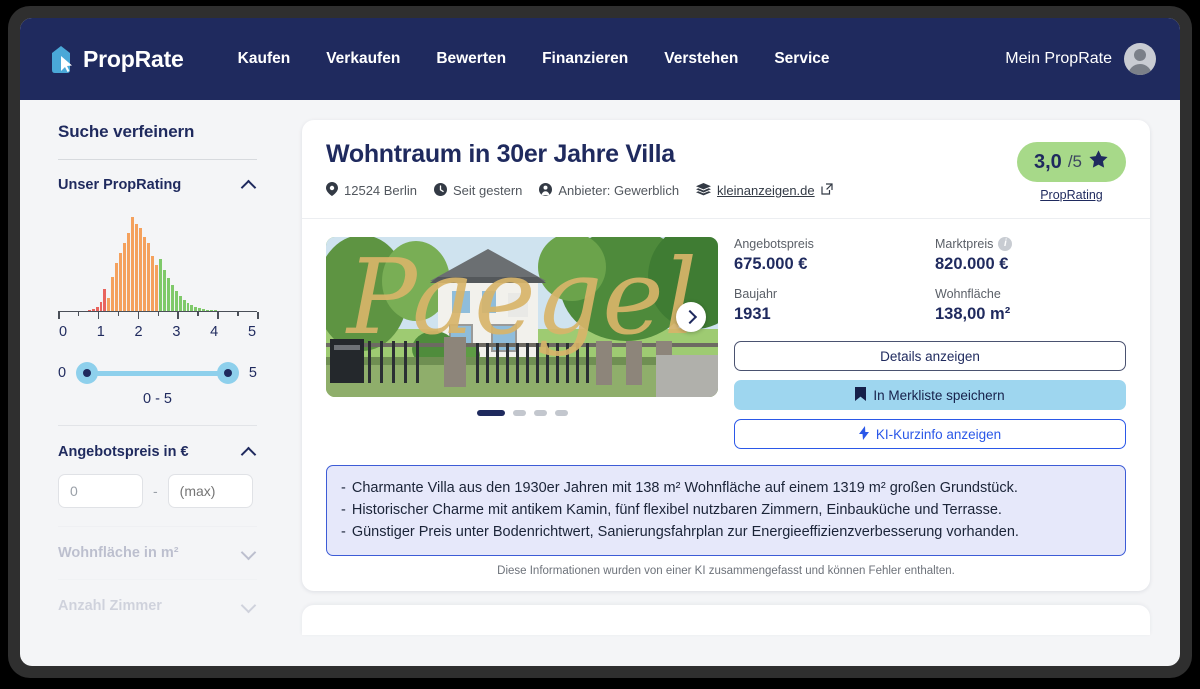 This screenshot has height=689, width=1200. Describe the element at coordinates (1030, 305) in the screenshot. I see `fact-living-area: Wohnfläche 138,00 m²` at that location.